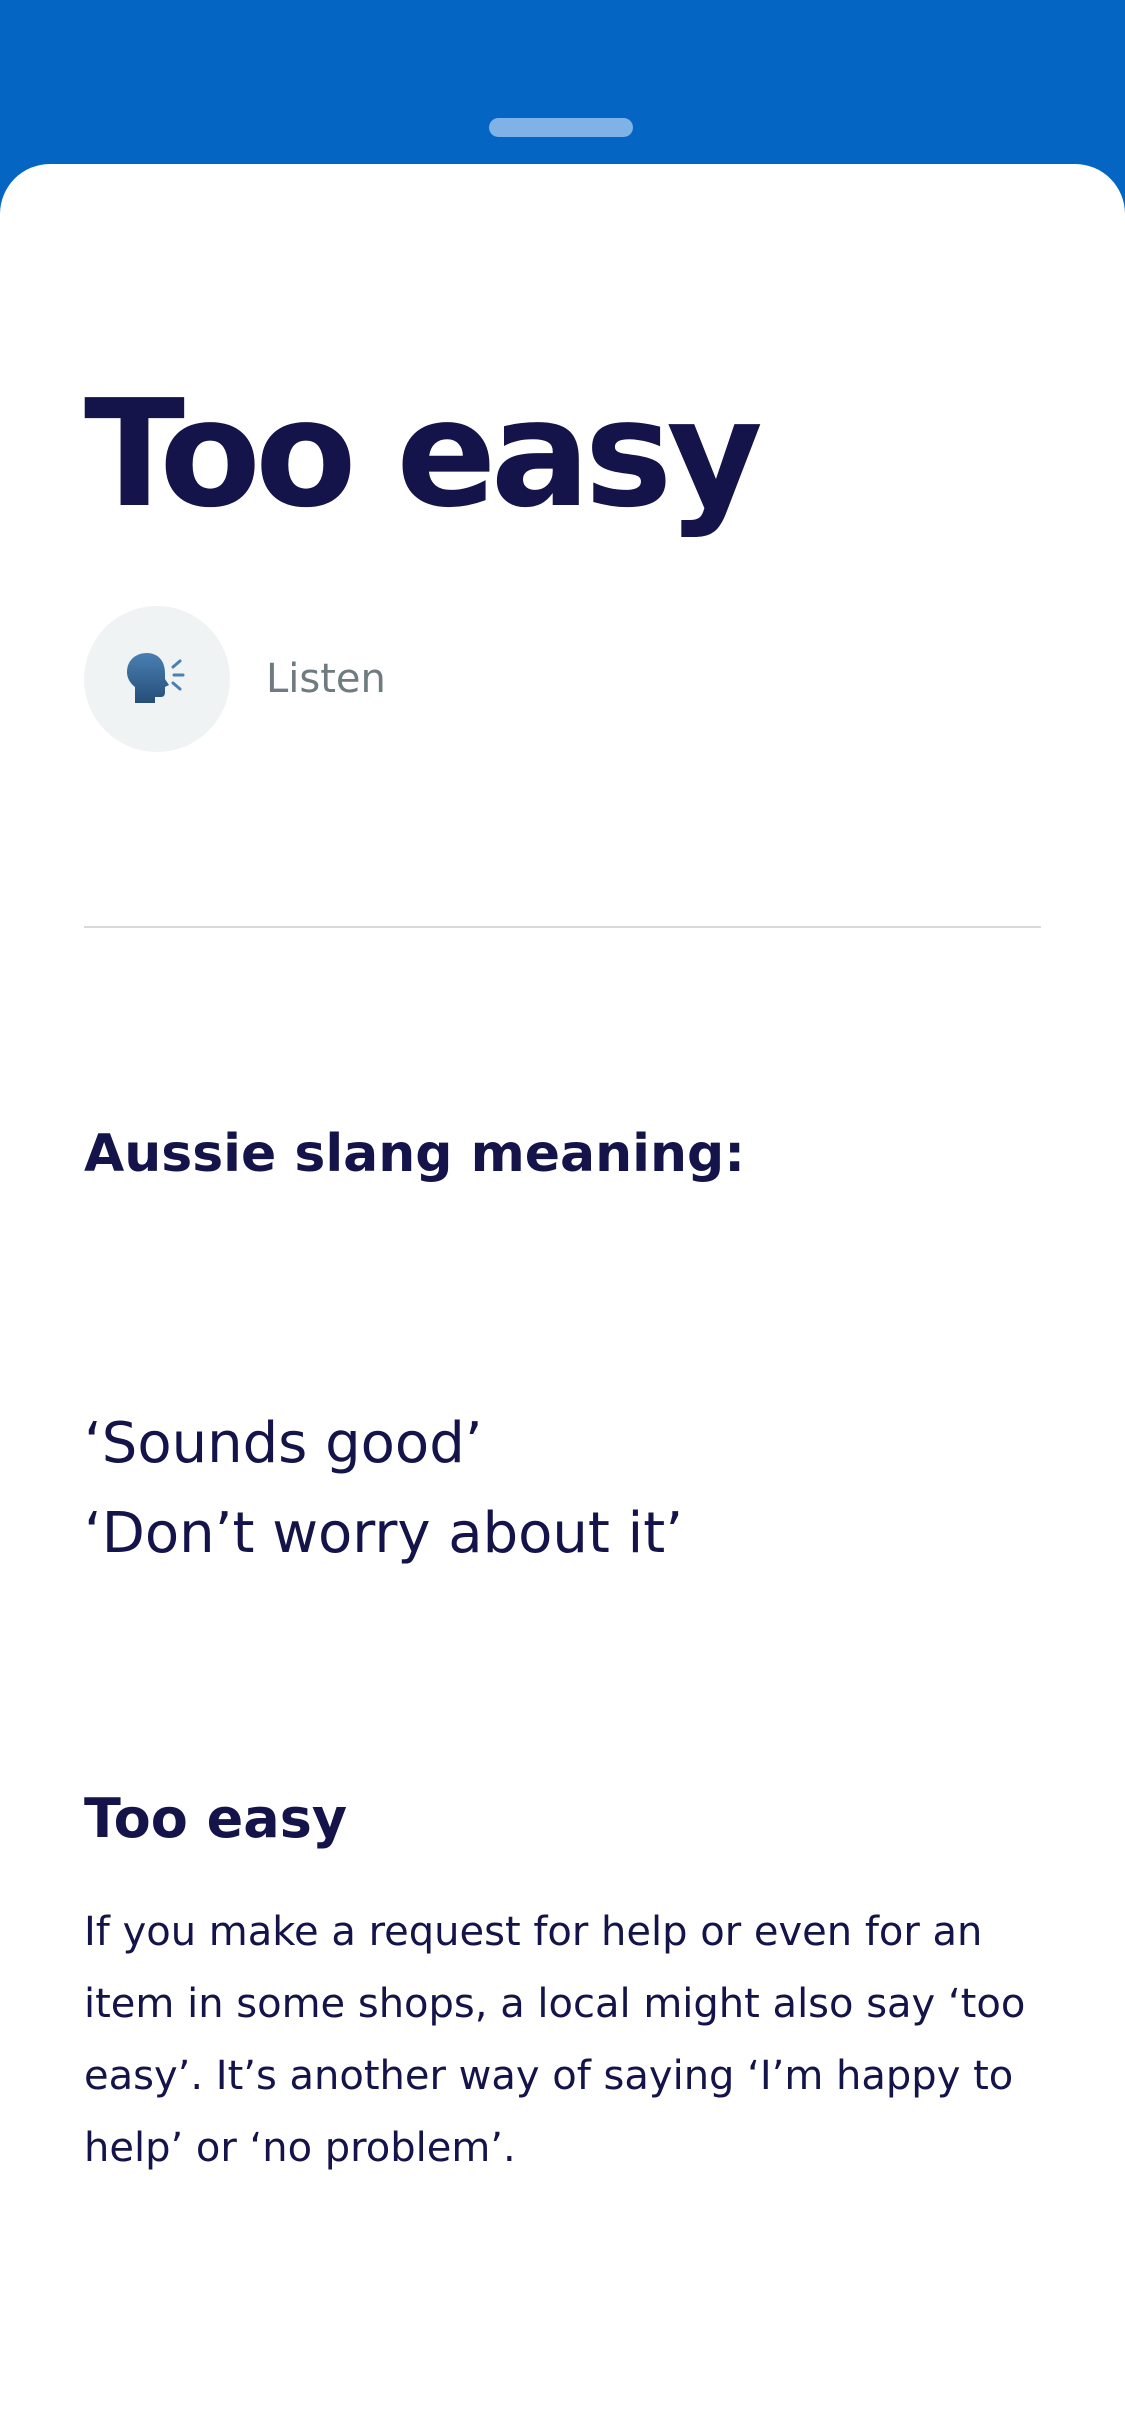 The width and height of the screenshot is (1125, 2436). Describe the element at coordinates (561, 127) in the screenshot. I see `sheet-grabber-handle` at that location.